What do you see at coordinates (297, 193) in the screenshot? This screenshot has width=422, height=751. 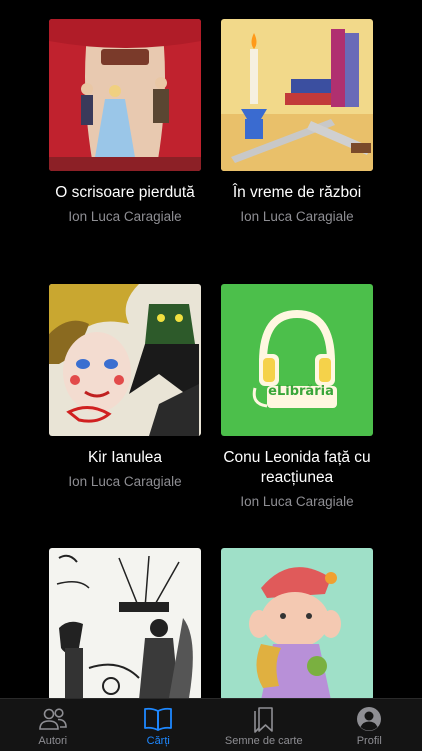 I see `book-title: În vreme de război` at bounding box center [297, 193].